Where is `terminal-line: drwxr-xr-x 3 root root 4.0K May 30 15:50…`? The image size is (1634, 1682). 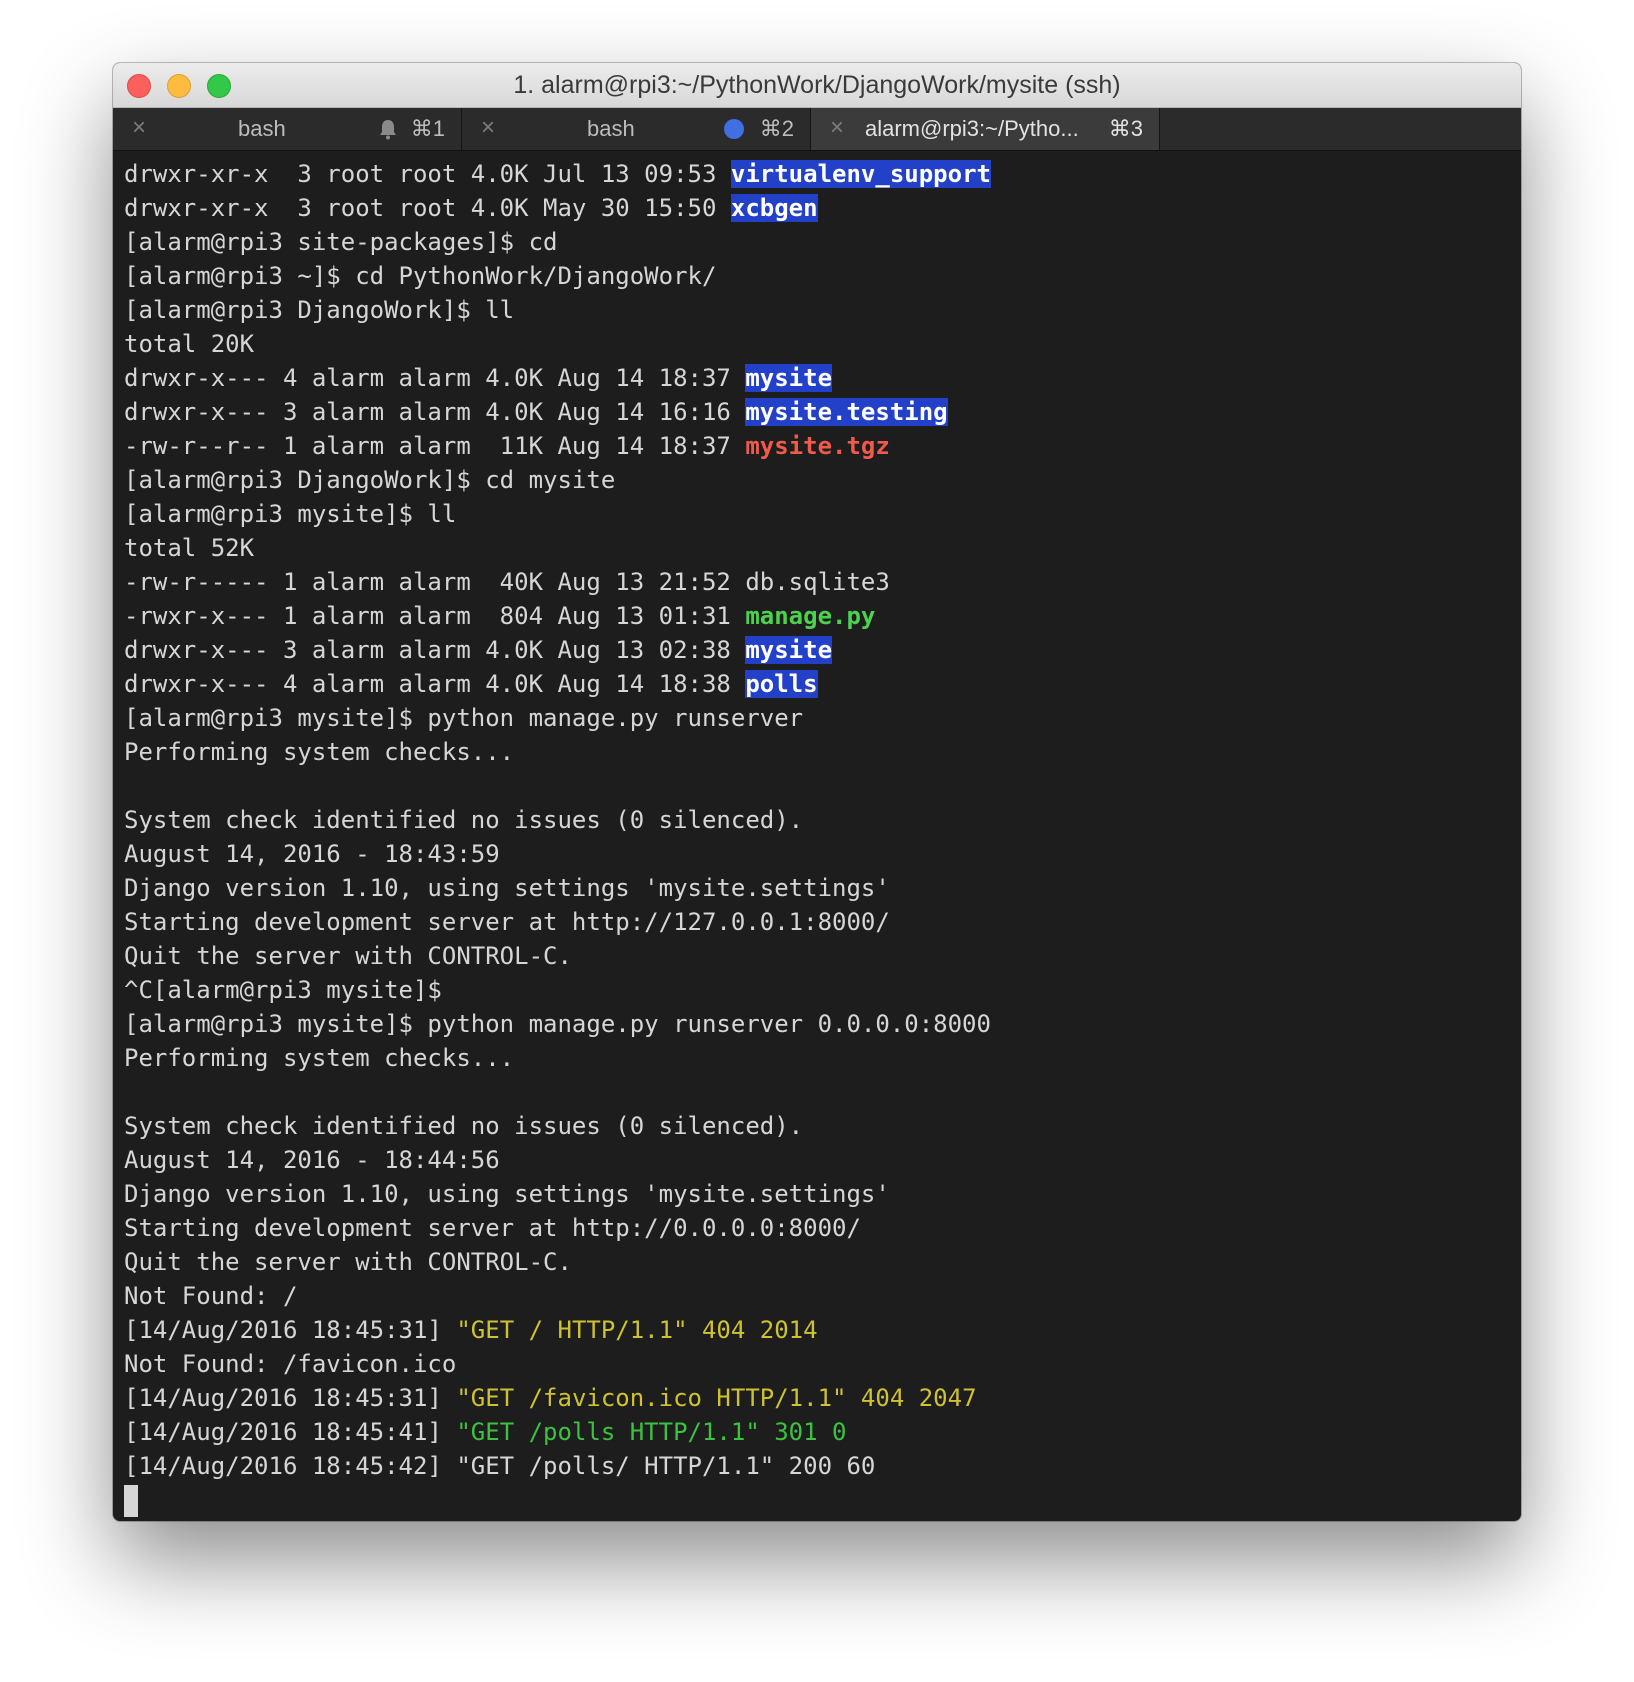
terminal-line: drwxr-xr-x 3 root root 4.0K May 30 15:50… is located at coordinates (471, 208).